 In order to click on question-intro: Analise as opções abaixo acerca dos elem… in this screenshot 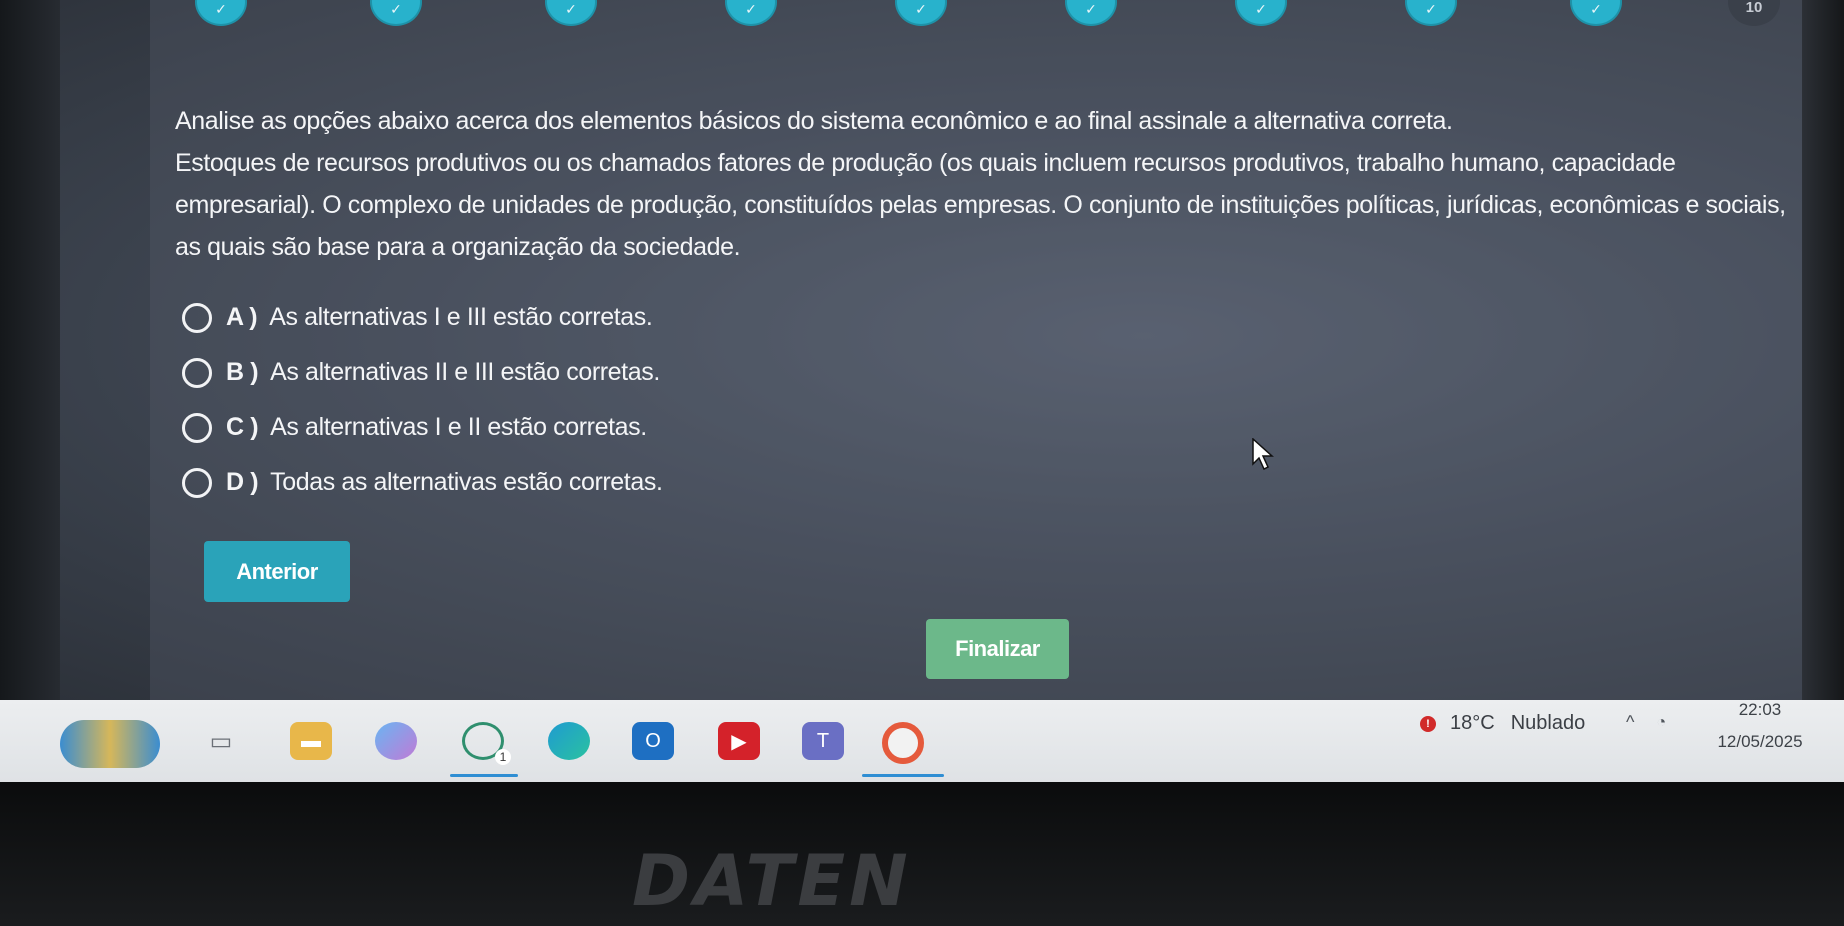, I will do `click(814, 121)`.